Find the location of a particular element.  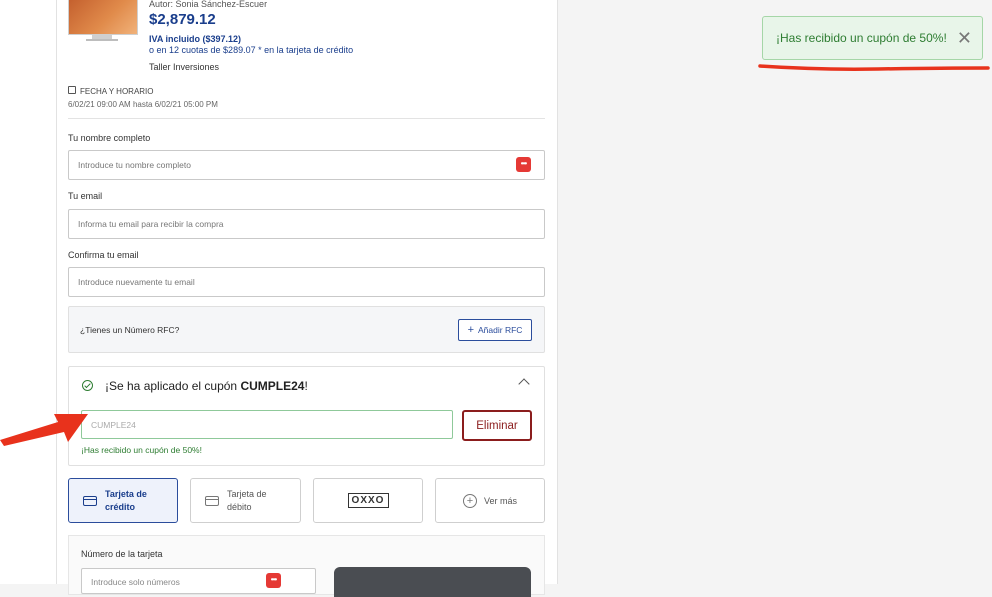

toast-message: ¡Has recibido un cupón de 50%! is located at coordinates (861, 38).